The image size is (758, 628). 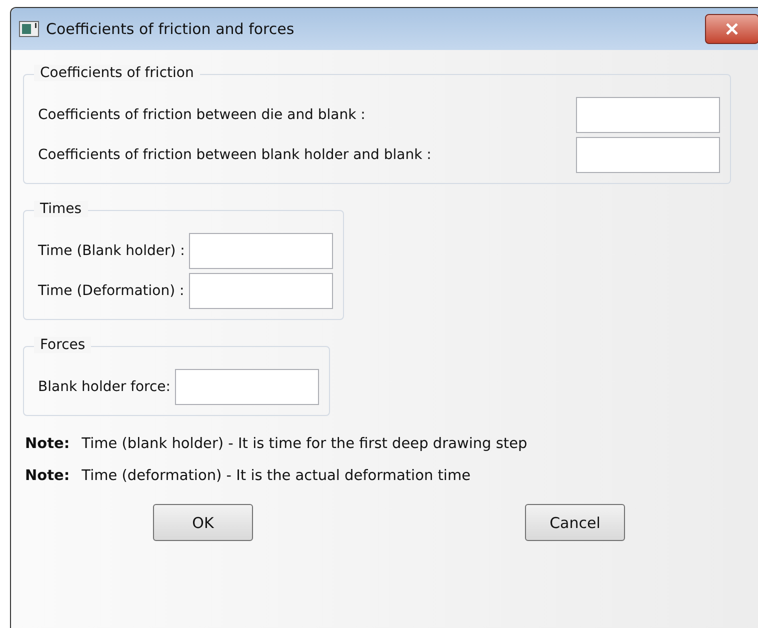 What do you see at coordinates (63, 345) in the screenshot?
I see `group-title: Forces` at bounding box center [63, 345].